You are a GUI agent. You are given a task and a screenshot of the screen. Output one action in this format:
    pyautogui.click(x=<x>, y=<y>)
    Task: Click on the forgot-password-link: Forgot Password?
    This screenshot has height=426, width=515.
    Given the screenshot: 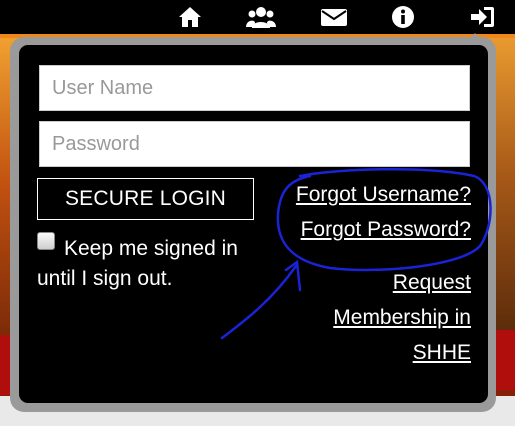 What is the action you would take?
    pyautogui.click(x=386, y=230)
    